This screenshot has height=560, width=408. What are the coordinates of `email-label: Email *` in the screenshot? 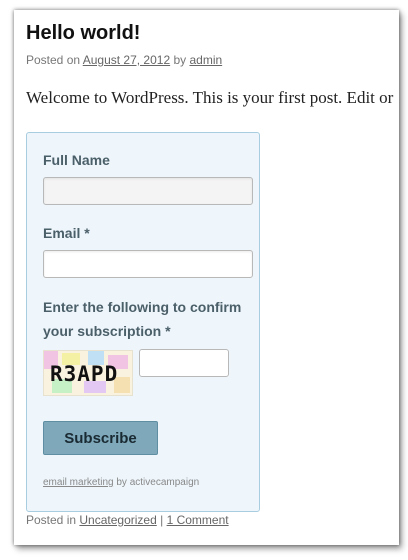 It's located at (66, 233).